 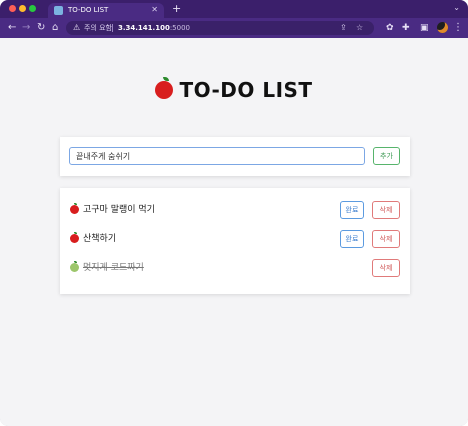 What do you see at coordinates (424, 28) in the screenshot?
I see `sidebar-icon: ▣` at bounding box center [424, 28].